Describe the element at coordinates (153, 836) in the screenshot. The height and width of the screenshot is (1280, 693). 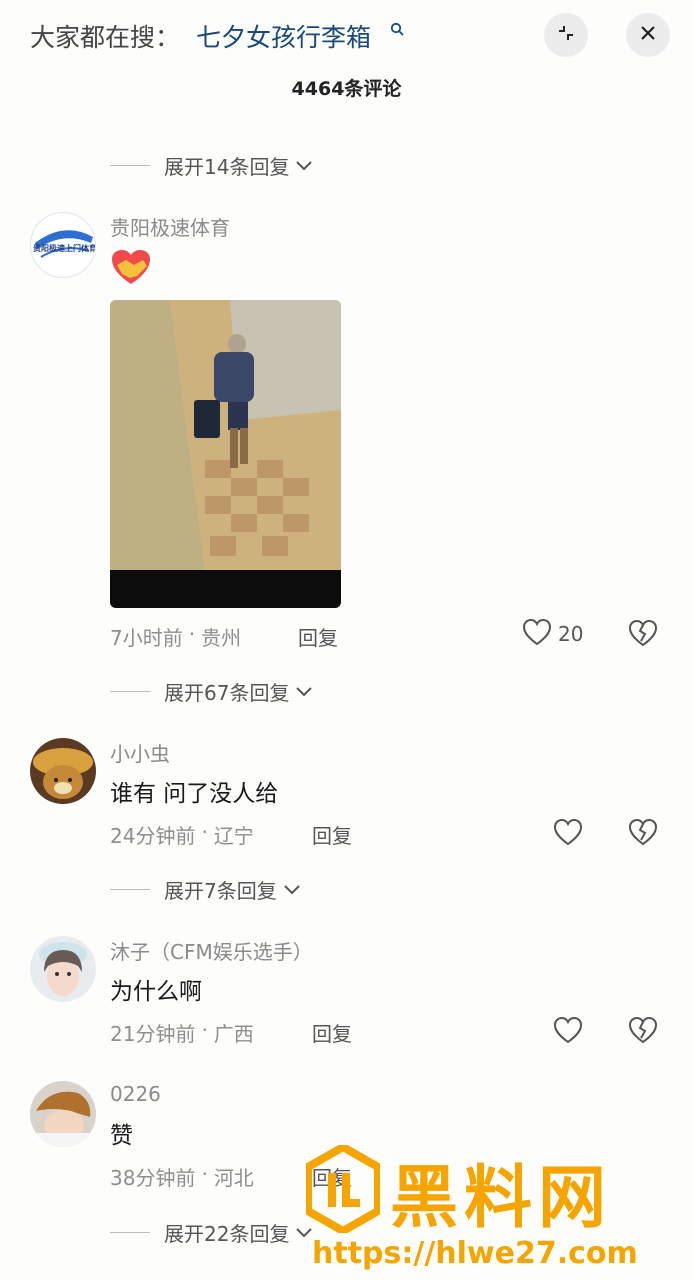
I see `comment-time: 24分钟前` at that location.